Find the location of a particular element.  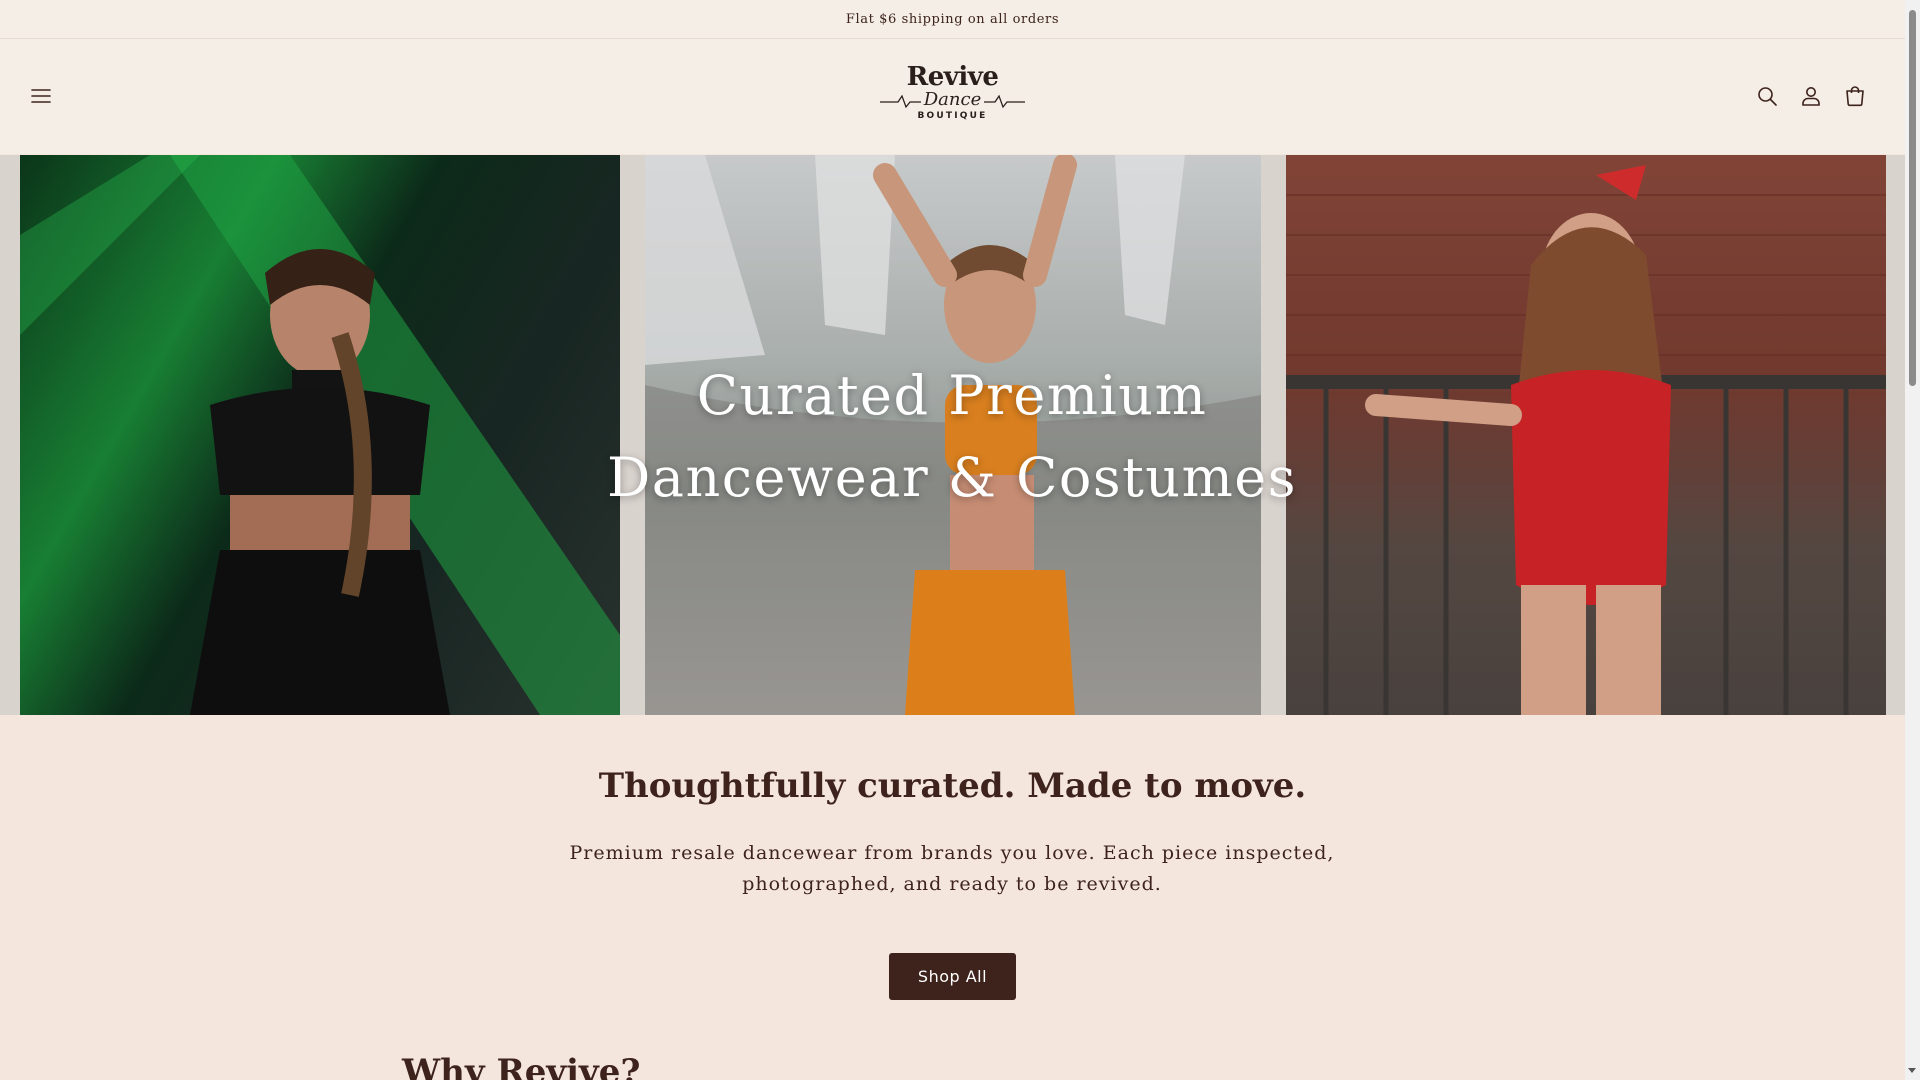

announcement-text: Flat $6 shipping on all orders is located at coordinates (952, 19).